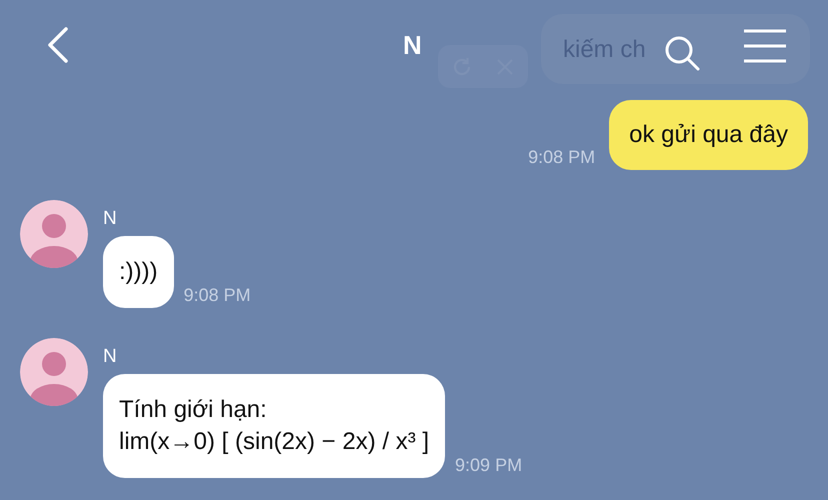  I want to click on back-icon, so click(58, 45).